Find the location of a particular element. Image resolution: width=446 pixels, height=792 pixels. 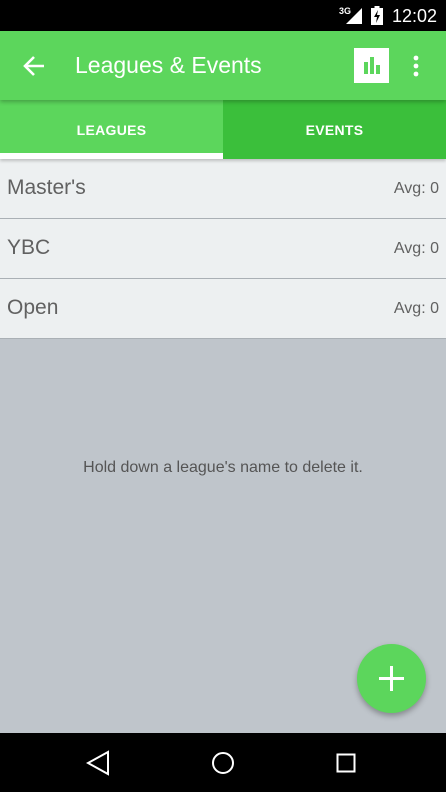

tab-events: EVENTS is located at coordinates (334, 129).